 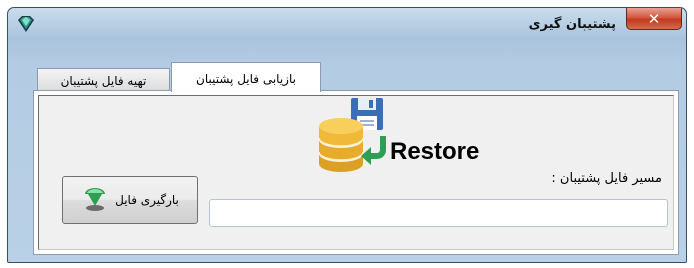 What do you see at coordinates (438, 213) in the screenshot?
I see `backup-path-input` at bounding box center [438, 213].